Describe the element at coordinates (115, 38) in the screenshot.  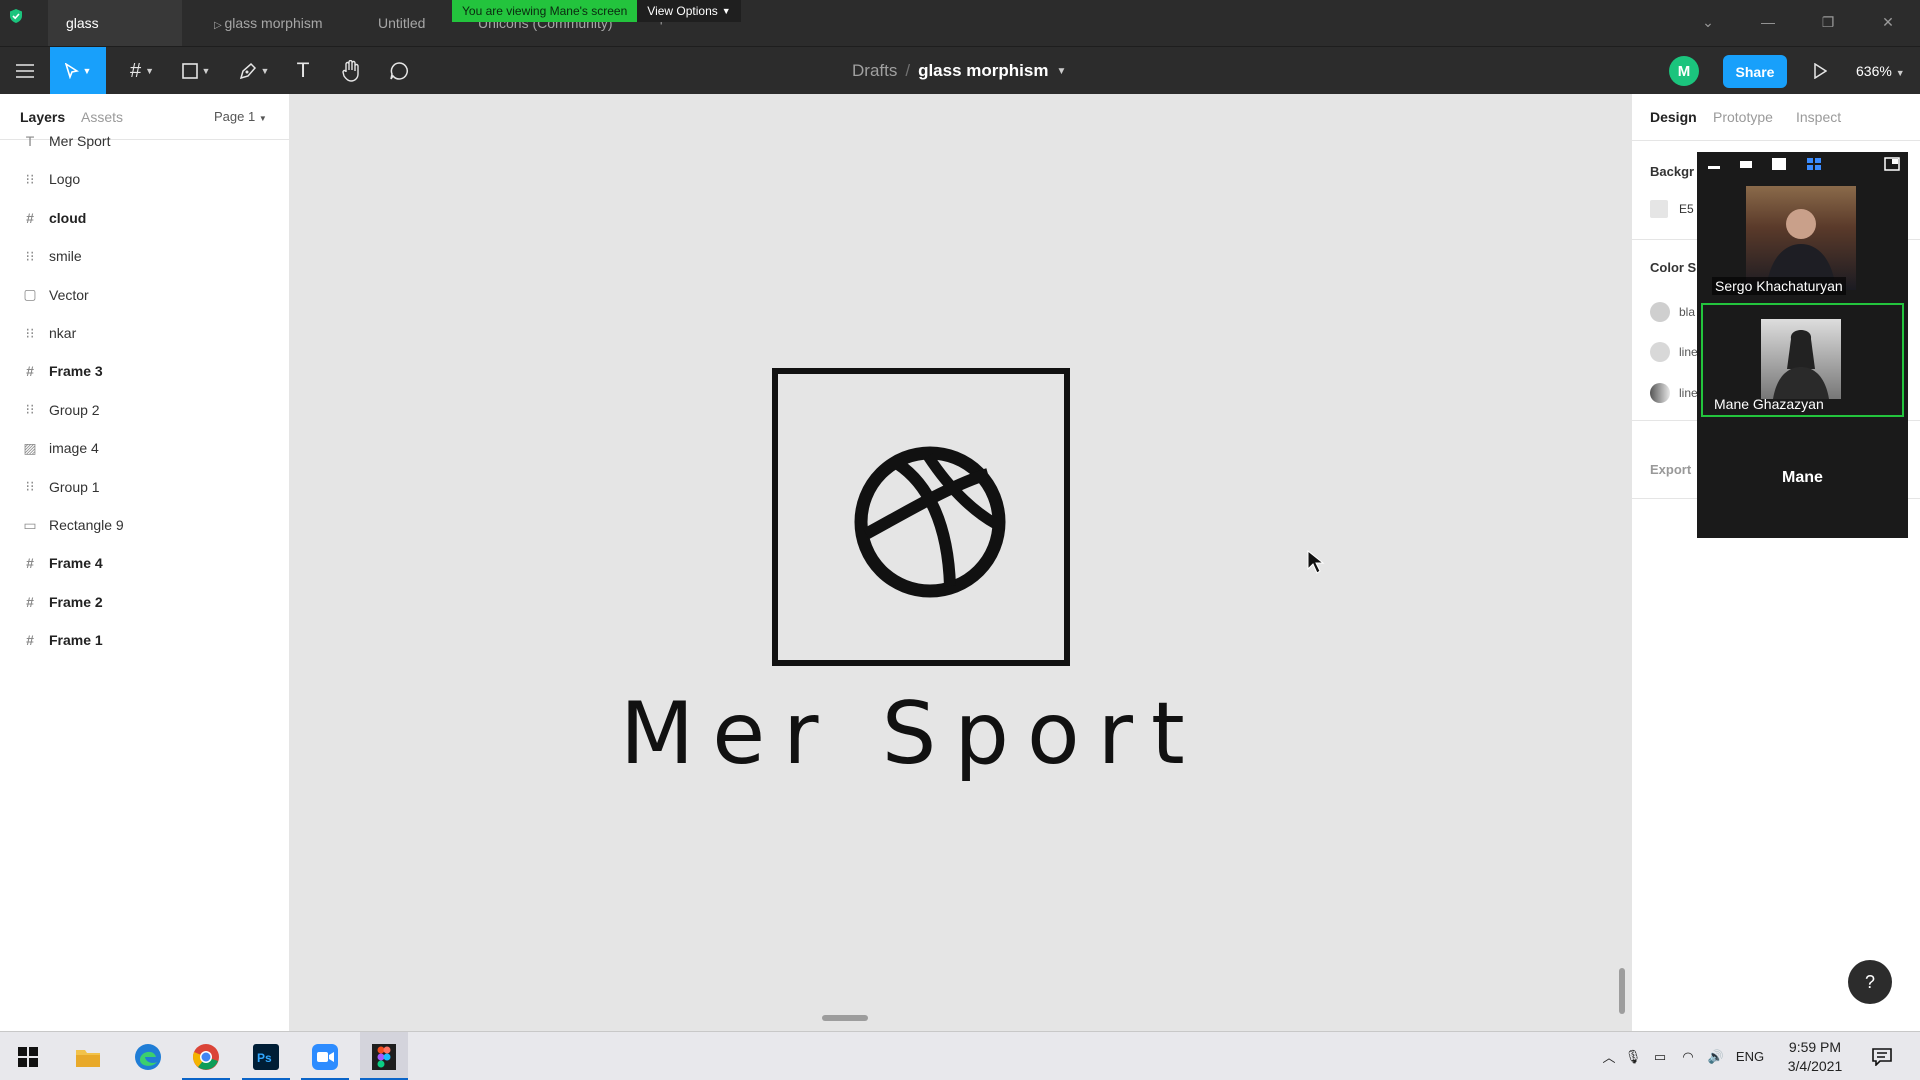
I see `tab-glass-morphism-active: glass morphism` at that location.